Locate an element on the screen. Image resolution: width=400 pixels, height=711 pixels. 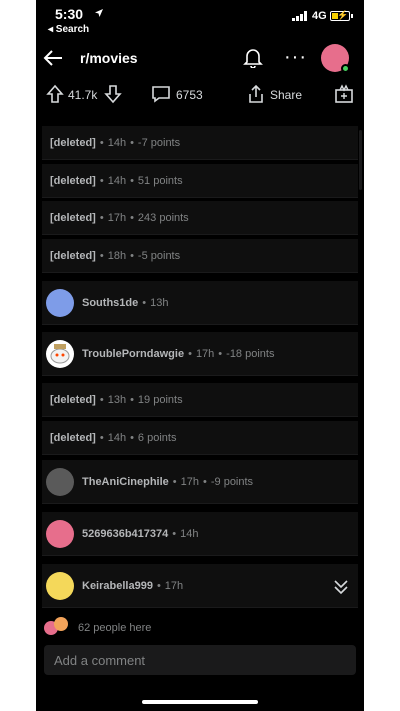
top-nav: r/movies ··· is located at coordinates (200, 58).